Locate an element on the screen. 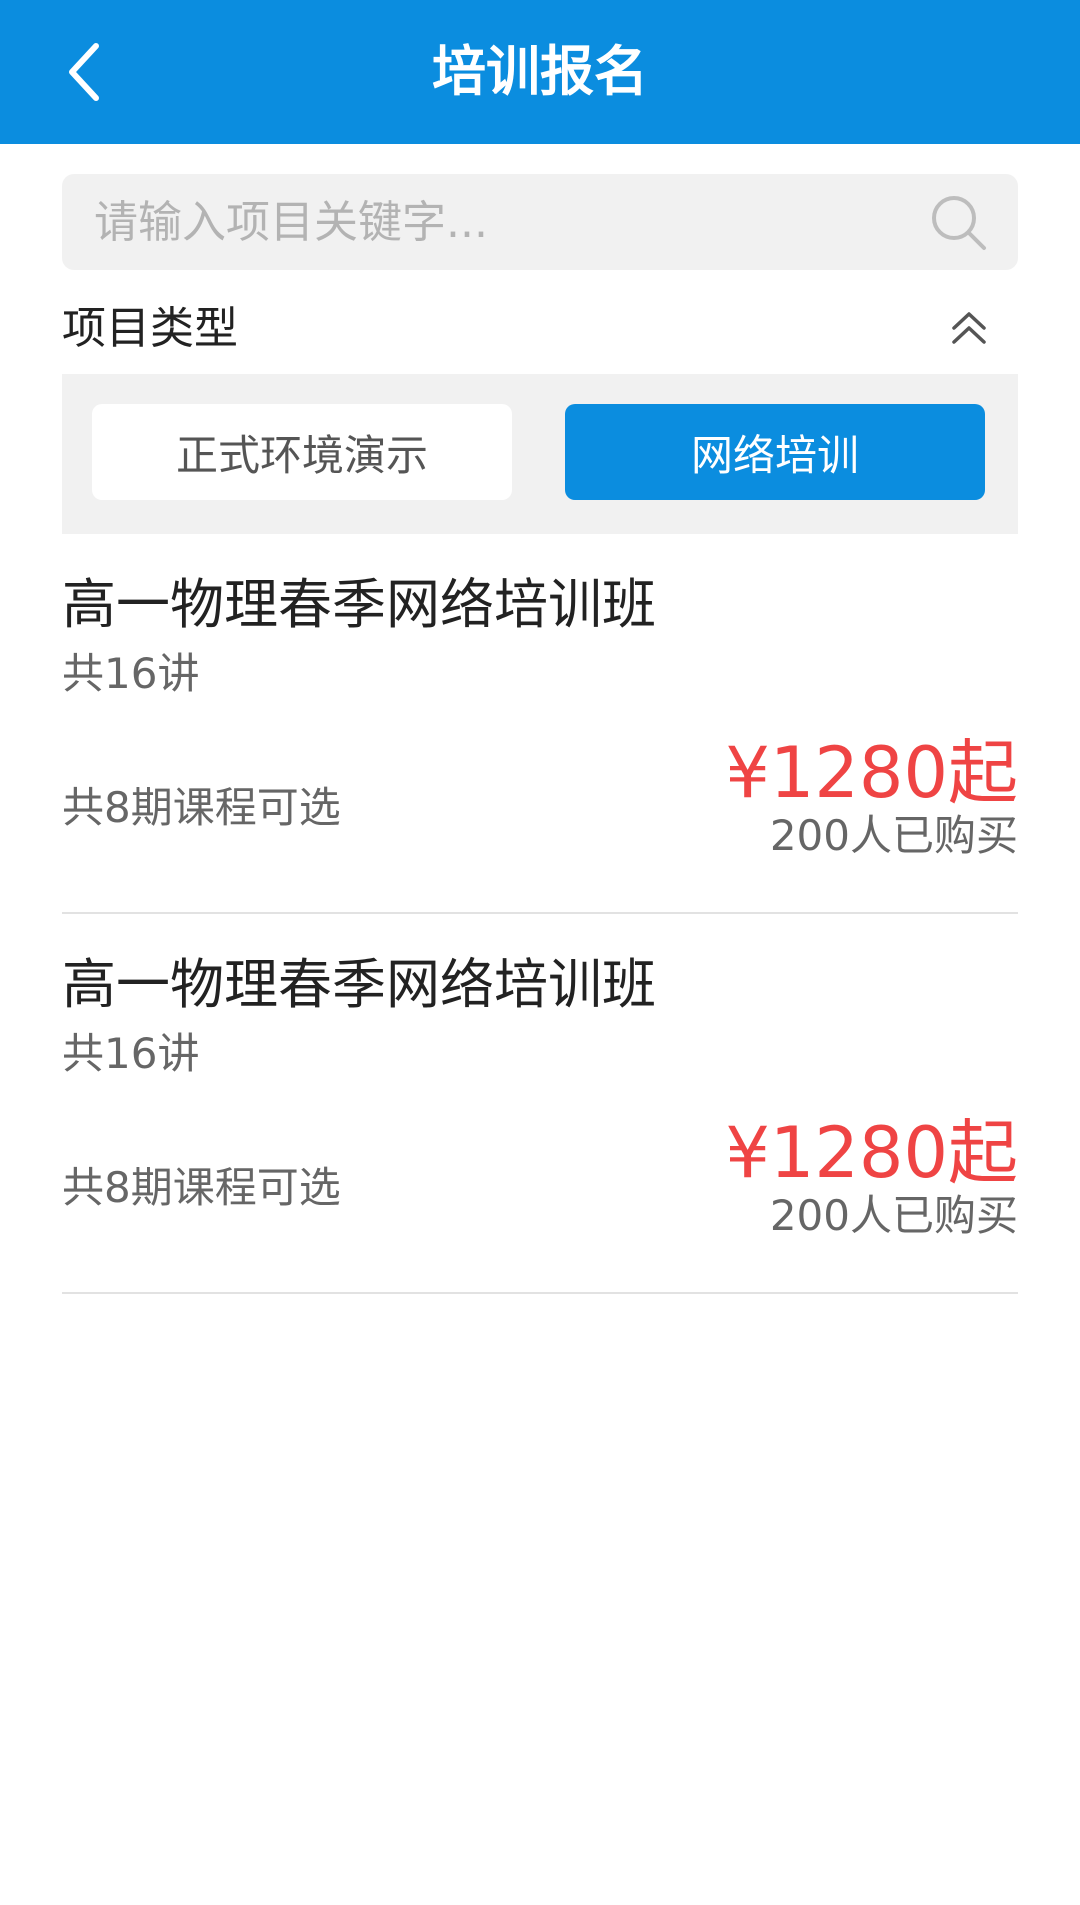 The height and width of the screenshot is (1905, 1080). page-title: 培训报名 is located at coordinates (540, 71).